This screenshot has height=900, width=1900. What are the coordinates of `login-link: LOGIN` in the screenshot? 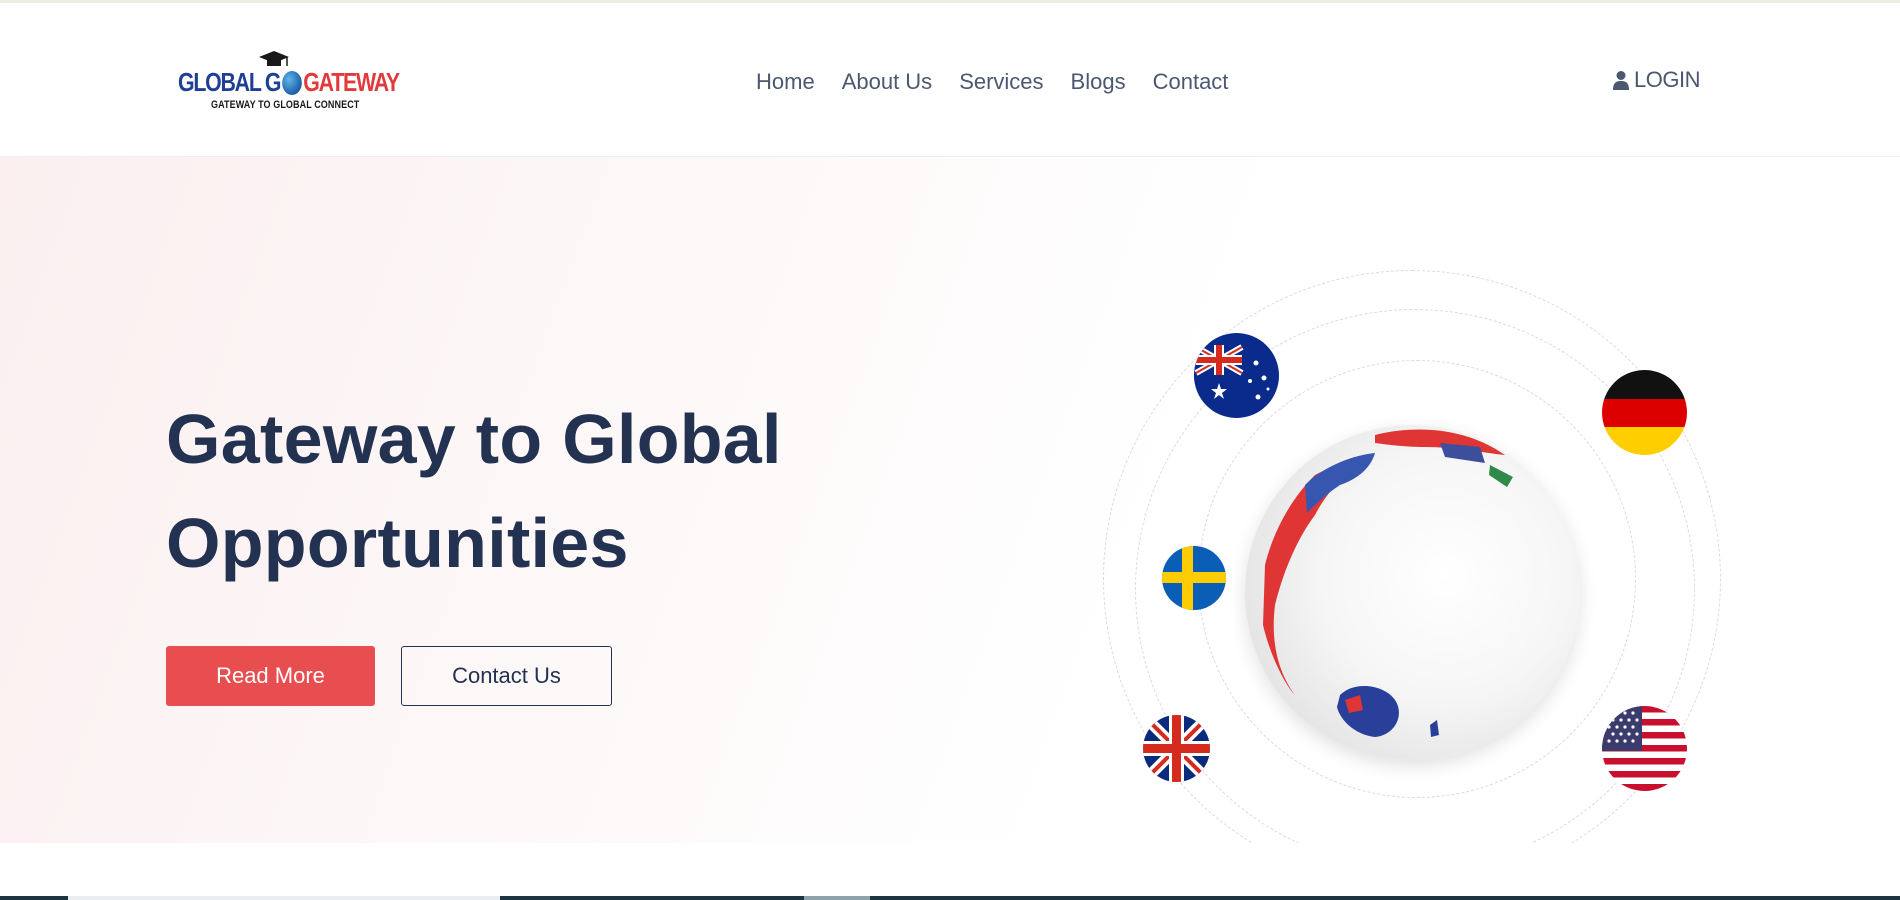 It's located at (1656, 80).